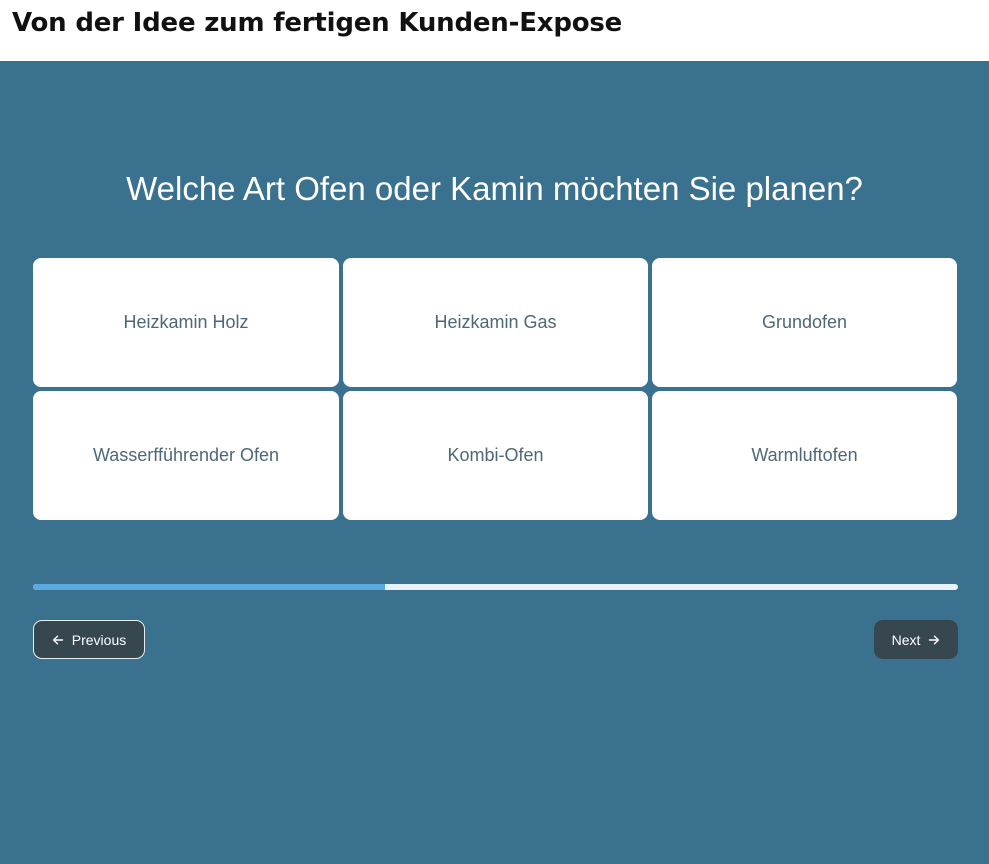 This screenshot has height=864, width=989. I want to click on option-label: Heizkamin Holz, so click(186, 322).